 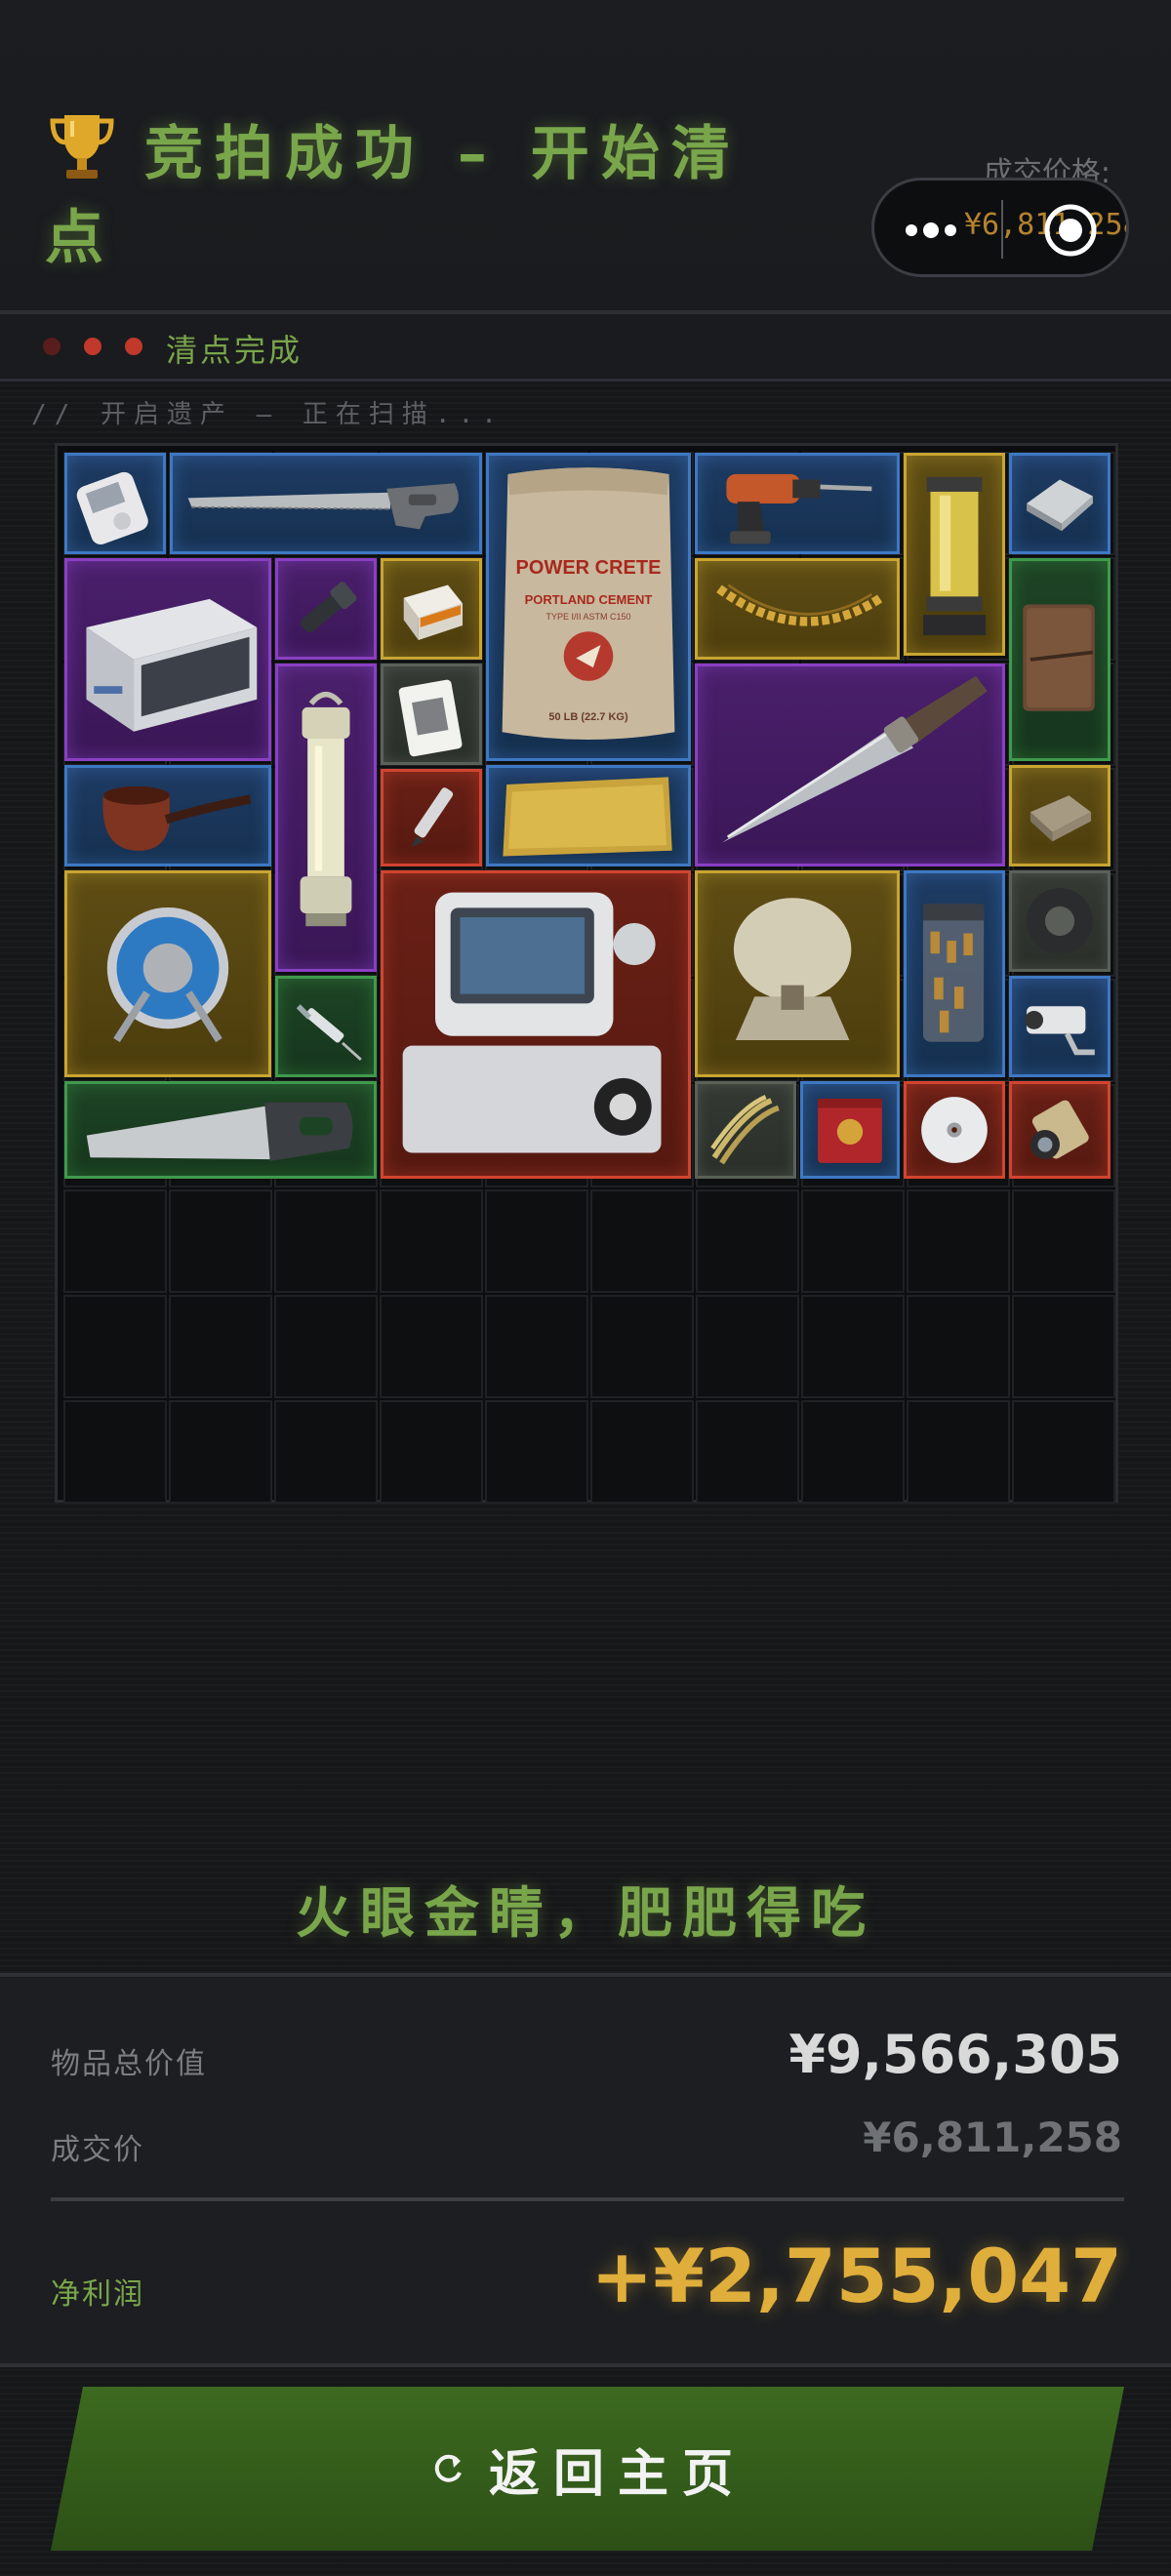 I want to click on item-cigarette-pack, so click(x=431, y=609).